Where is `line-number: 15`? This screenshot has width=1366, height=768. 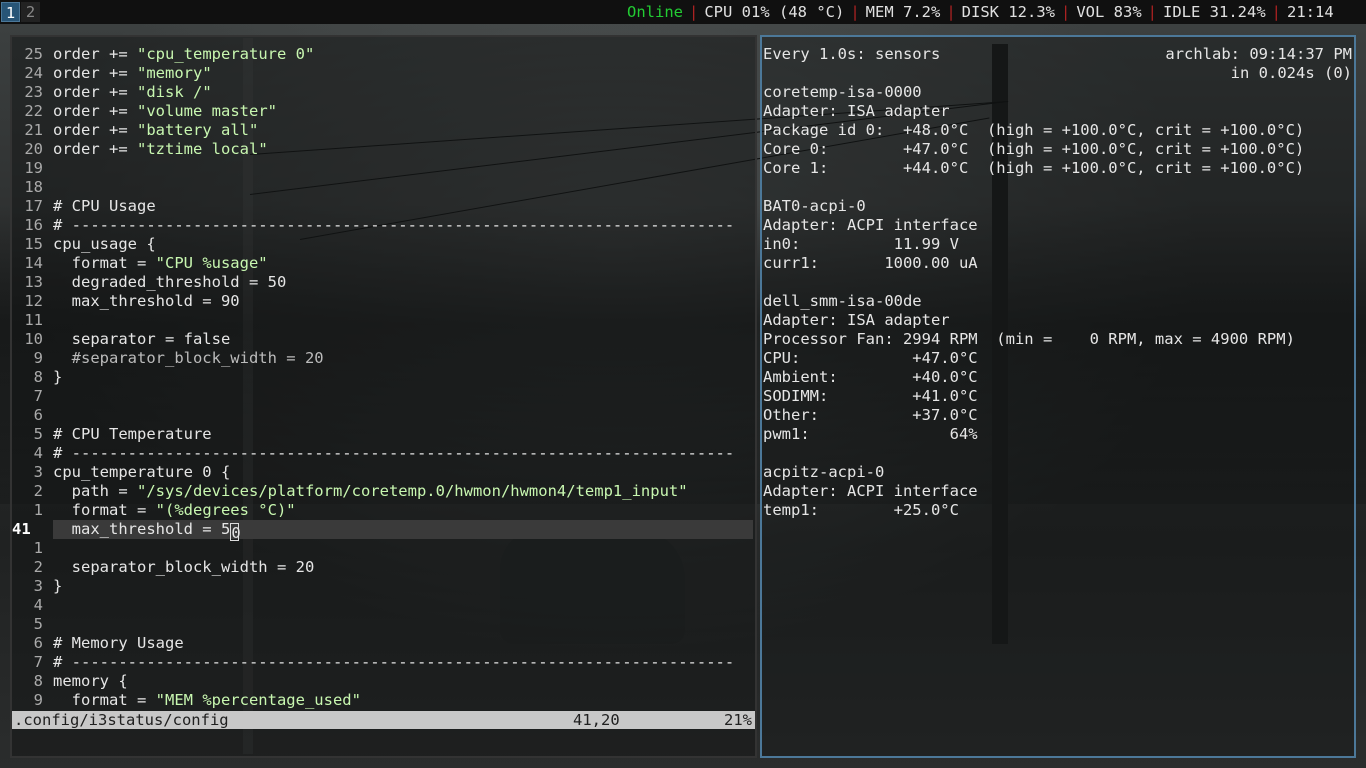 line-number: 15 is located at coordinates (33, 244).